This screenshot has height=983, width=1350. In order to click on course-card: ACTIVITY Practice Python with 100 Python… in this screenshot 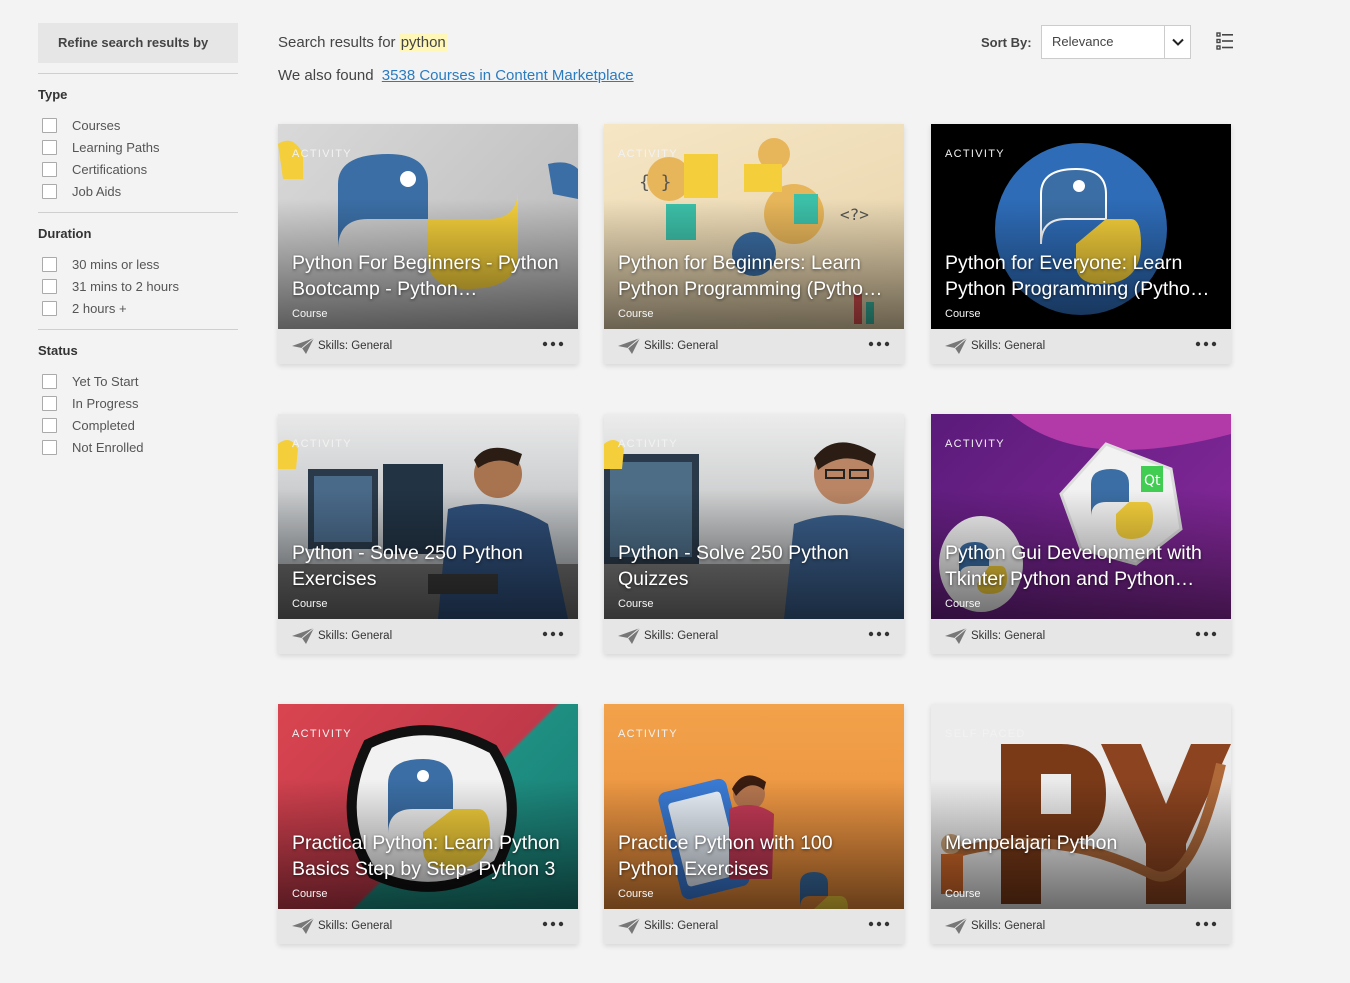, I will do `click(754, 824)`.